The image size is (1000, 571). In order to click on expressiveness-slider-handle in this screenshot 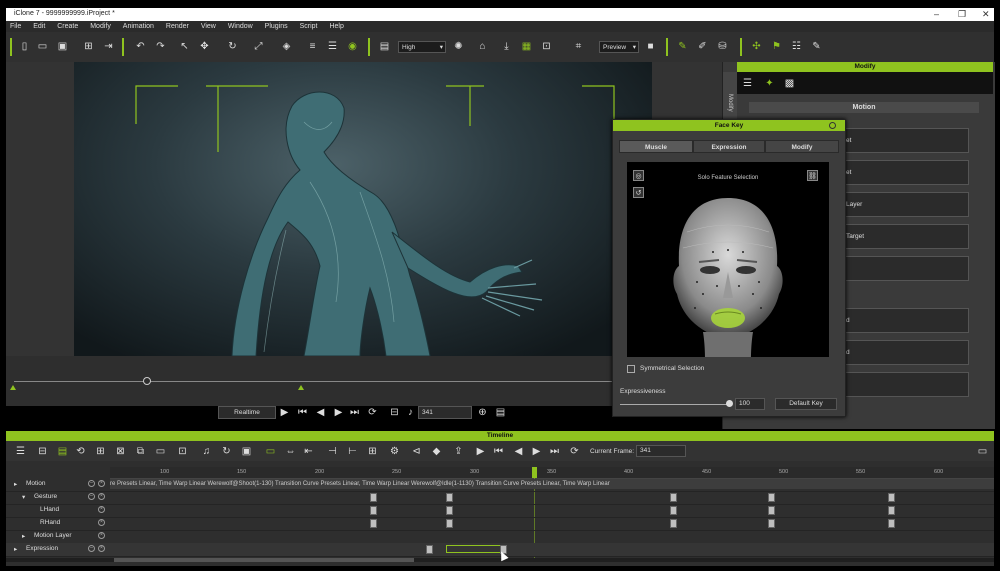, I will do `click(729, 403)`.